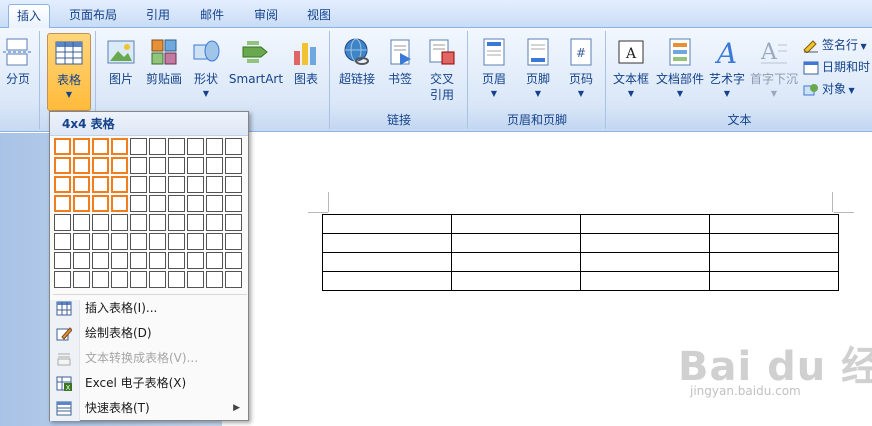 The height and width of the screenshot is (426, 872). Describe the element at coordinates (835, 45) in the screenshot. I see `signature-line-button: 签名行 ▼` at that location.